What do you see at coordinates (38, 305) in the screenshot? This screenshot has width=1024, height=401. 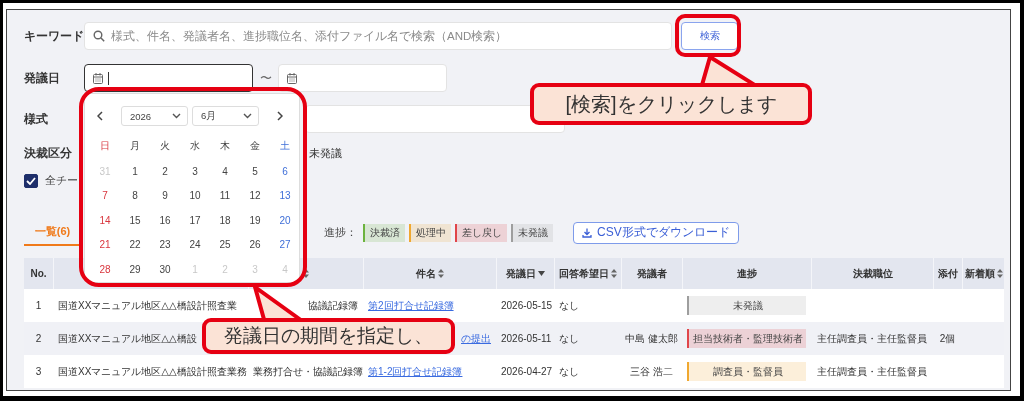 I see `table-cell: 1` at bounding box center [38, 305].